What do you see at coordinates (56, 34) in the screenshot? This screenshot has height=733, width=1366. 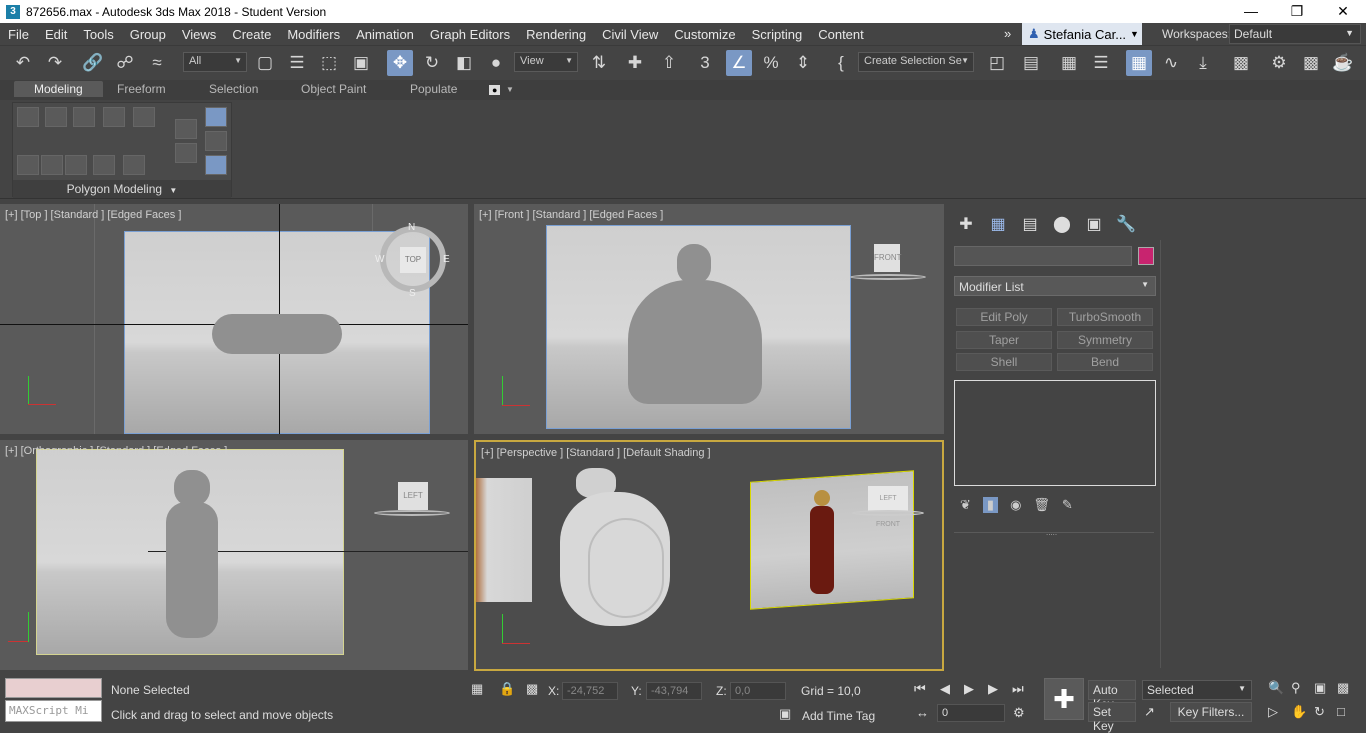 I see `menu-edit: Edit` at bounding box center [56, 34].